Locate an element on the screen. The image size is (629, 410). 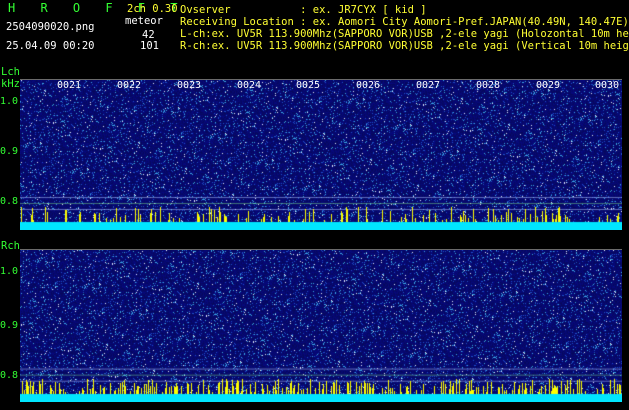
lch-label: Lch is located at coordinates (10, 72).